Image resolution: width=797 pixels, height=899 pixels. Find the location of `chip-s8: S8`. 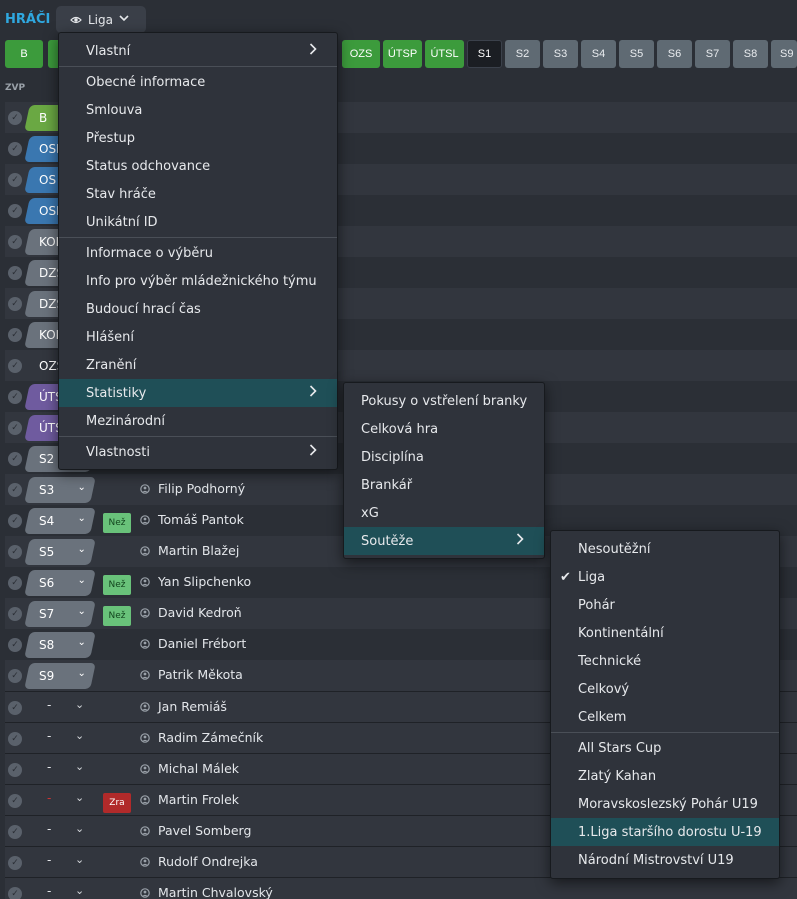

chip-s8: S8 is located at coordinates (750, 54).